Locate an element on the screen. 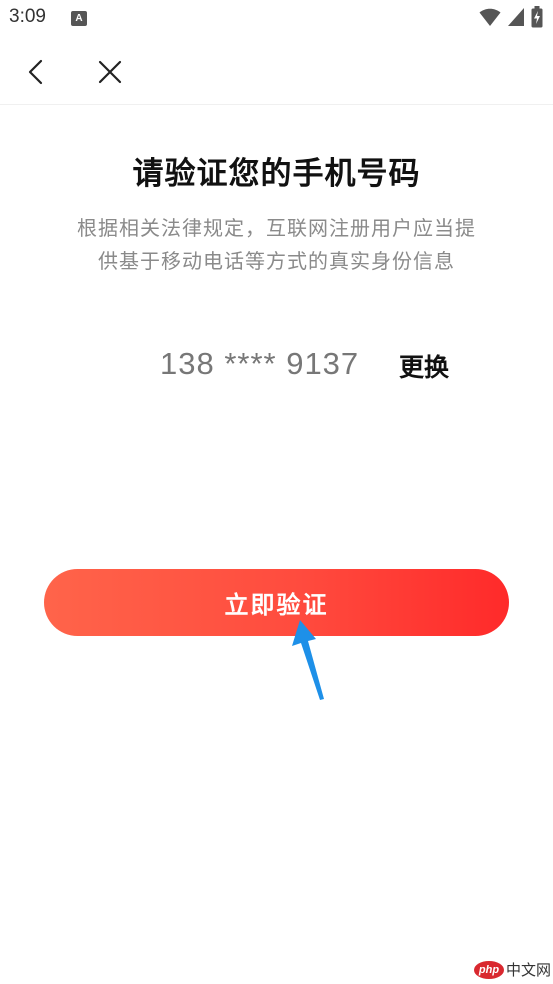  watermark-text: 中文网 is located at coordinates (528, 970).